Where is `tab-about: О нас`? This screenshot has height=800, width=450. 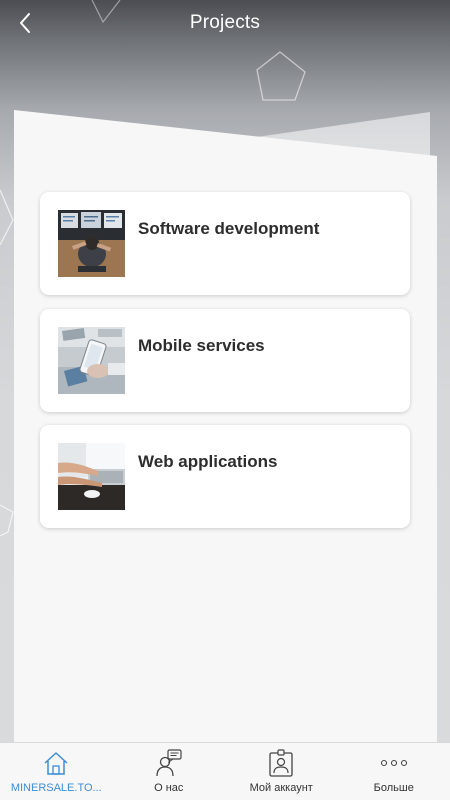 tab-about: О нас is located at coordinates (169, 771).